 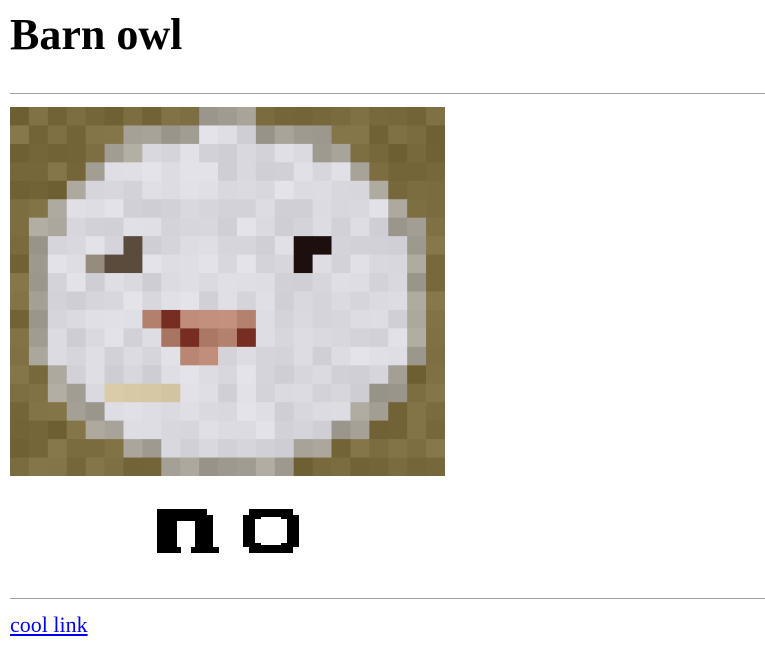 What do you see at coordinates (49, 625) in the screenshot?
I see `cool-link: cool link` at bounding box center [49, 625].